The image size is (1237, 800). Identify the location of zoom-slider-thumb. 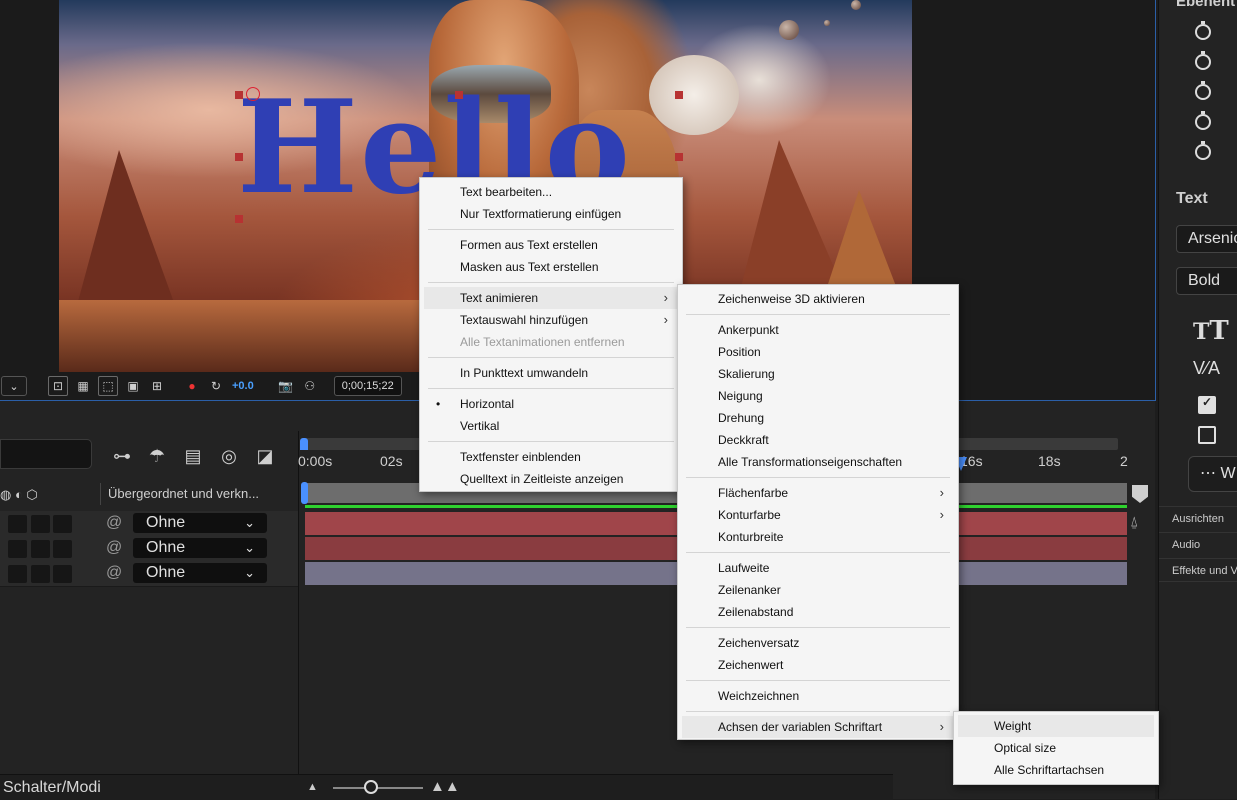
(371, 787).